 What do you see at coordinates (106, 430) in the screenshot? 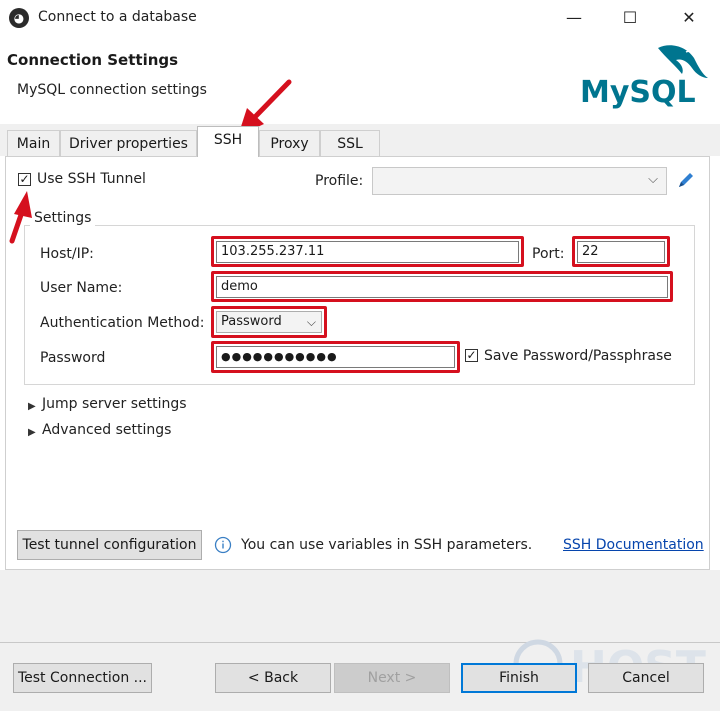
I see `advanced-settings-toggle: Advanced settings` at bounding box center [106, 430].